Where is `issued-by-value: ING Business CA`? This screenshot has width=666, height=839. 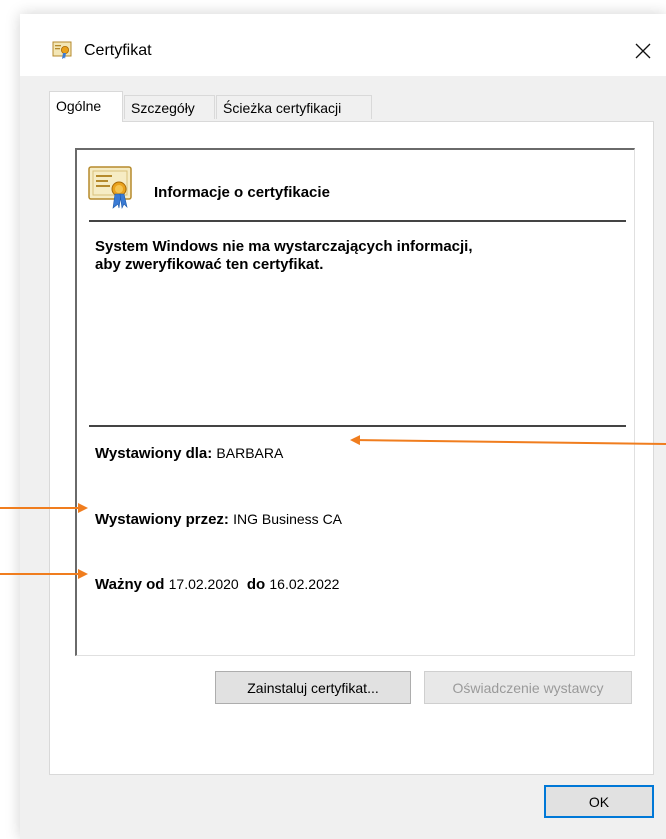 issued-by-value: ING Business CA is located at coordinates (288, 519).